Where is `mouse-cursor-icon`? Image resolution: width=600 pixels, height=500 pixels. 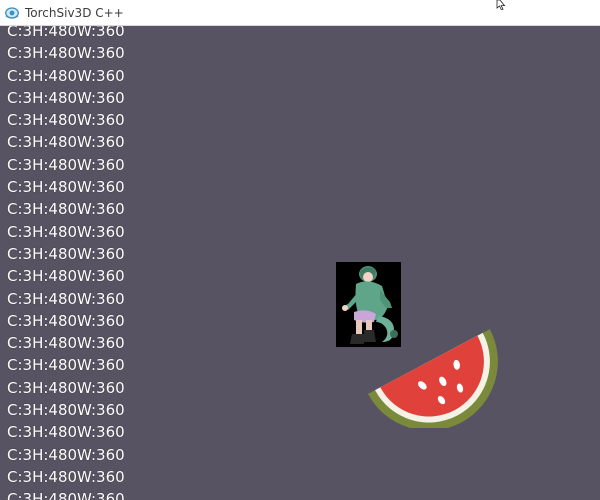 mouse-cursor-icon is located at coordinates (501, 5).